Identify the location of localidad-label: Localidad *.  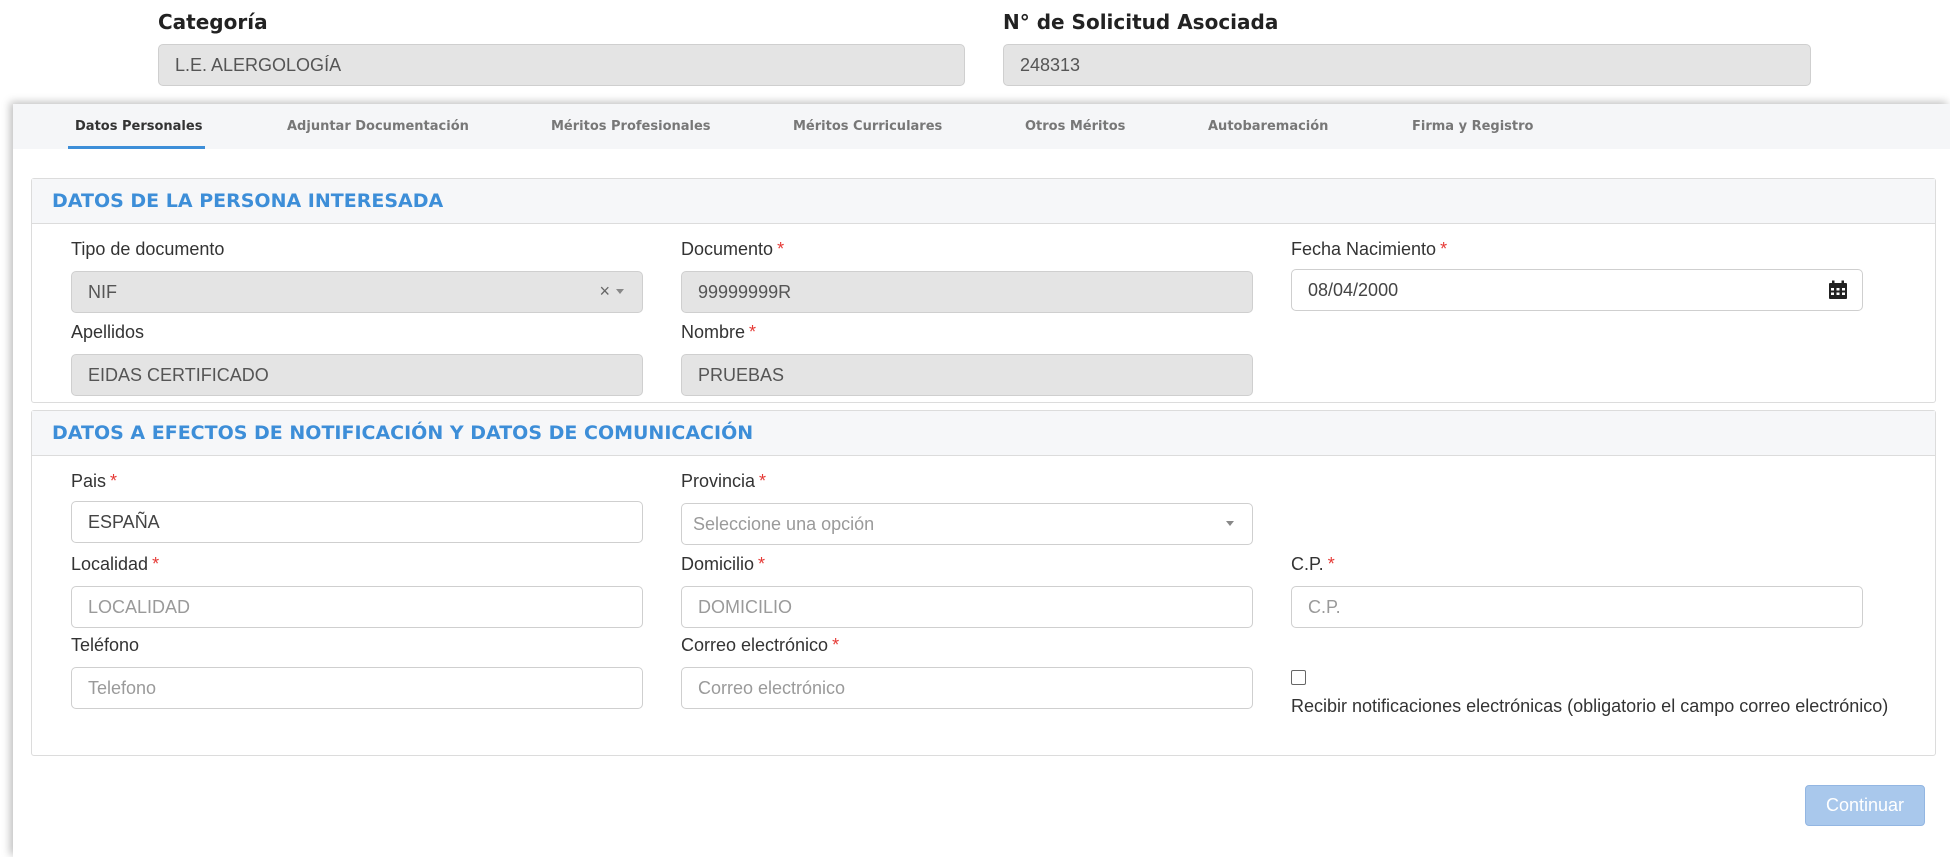
(115, 564).